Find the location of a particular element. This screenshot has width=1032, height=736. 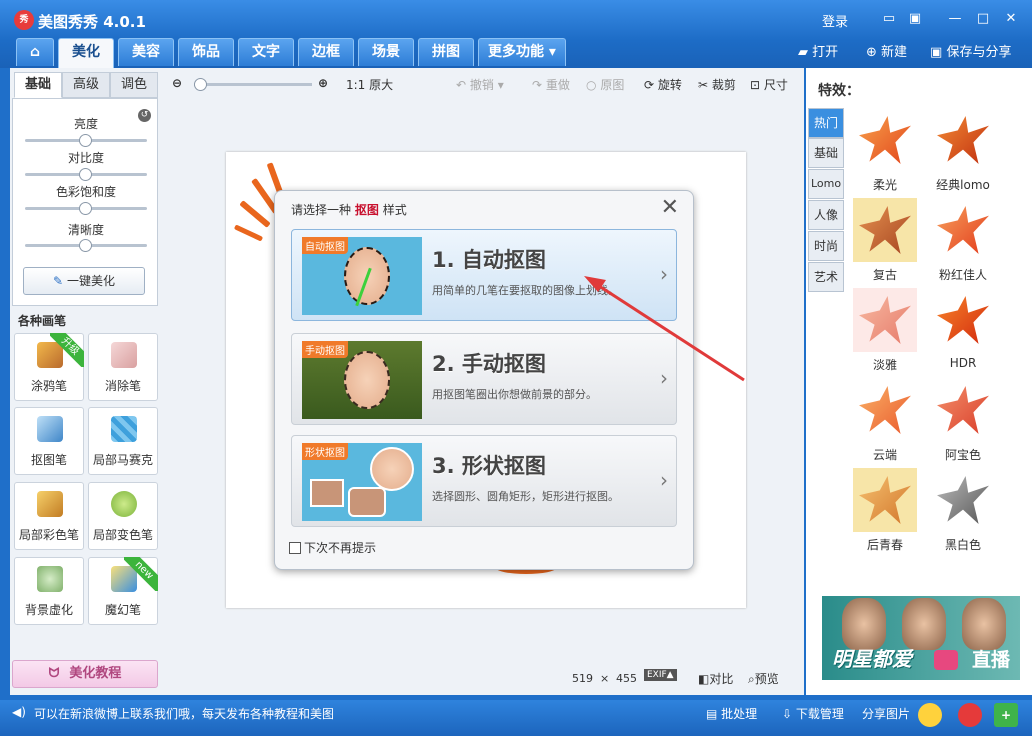

tab-scenes: 场景 is located at coordinates (386, 52).